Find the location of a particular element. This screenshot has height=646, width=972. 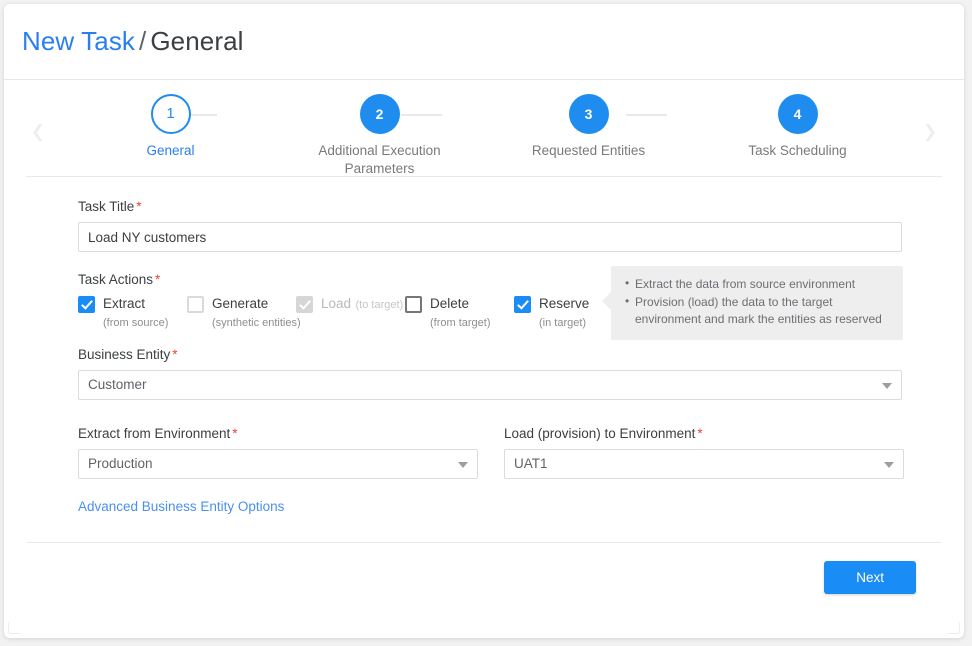

business-entity-select: Customer is located at coordinates (490, 385).